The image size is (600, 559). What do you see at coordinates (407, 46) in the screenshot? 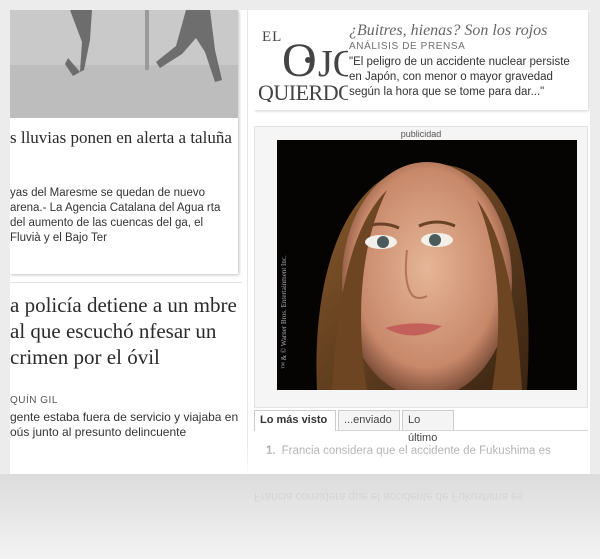
I see `promo-kicker: ANÁLISIS DE PRENSA` at bounding box center [407, 46].